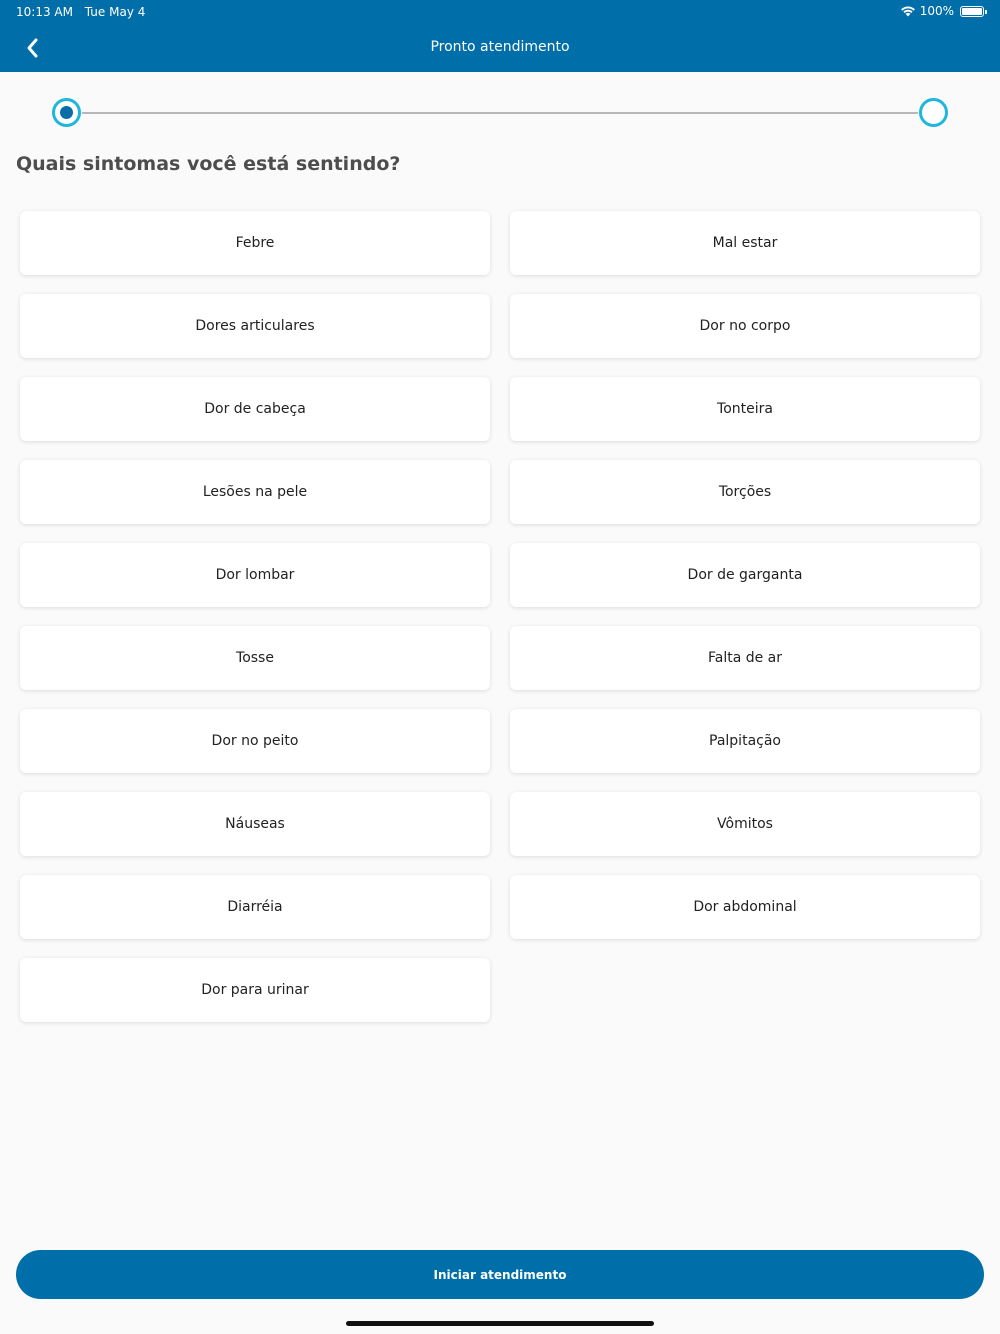 The height and width of the screenshot is (1334, 1000). I want to click on symptoms-question: Quais sintomas você está sentindo?, so click(208, 164).